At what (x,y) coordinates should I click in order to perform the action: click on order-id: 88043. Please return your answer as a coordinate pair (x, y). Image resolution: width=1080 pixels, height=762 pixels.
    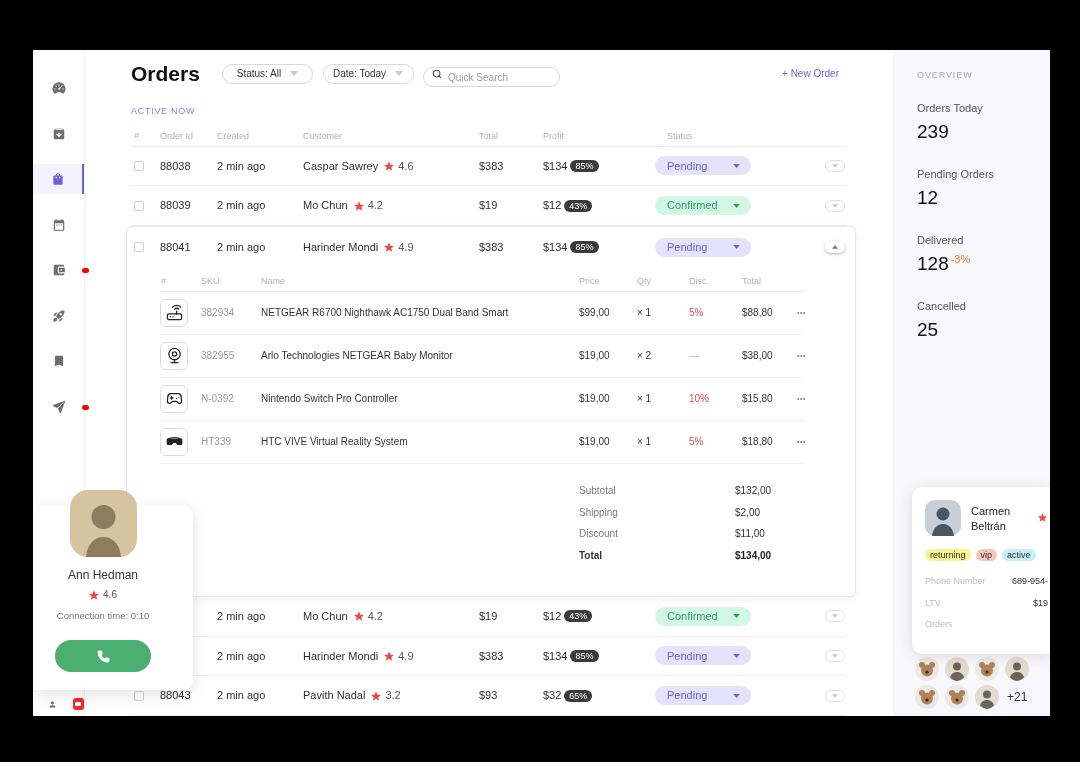
    Looking at the image, I should click on (175, 696).